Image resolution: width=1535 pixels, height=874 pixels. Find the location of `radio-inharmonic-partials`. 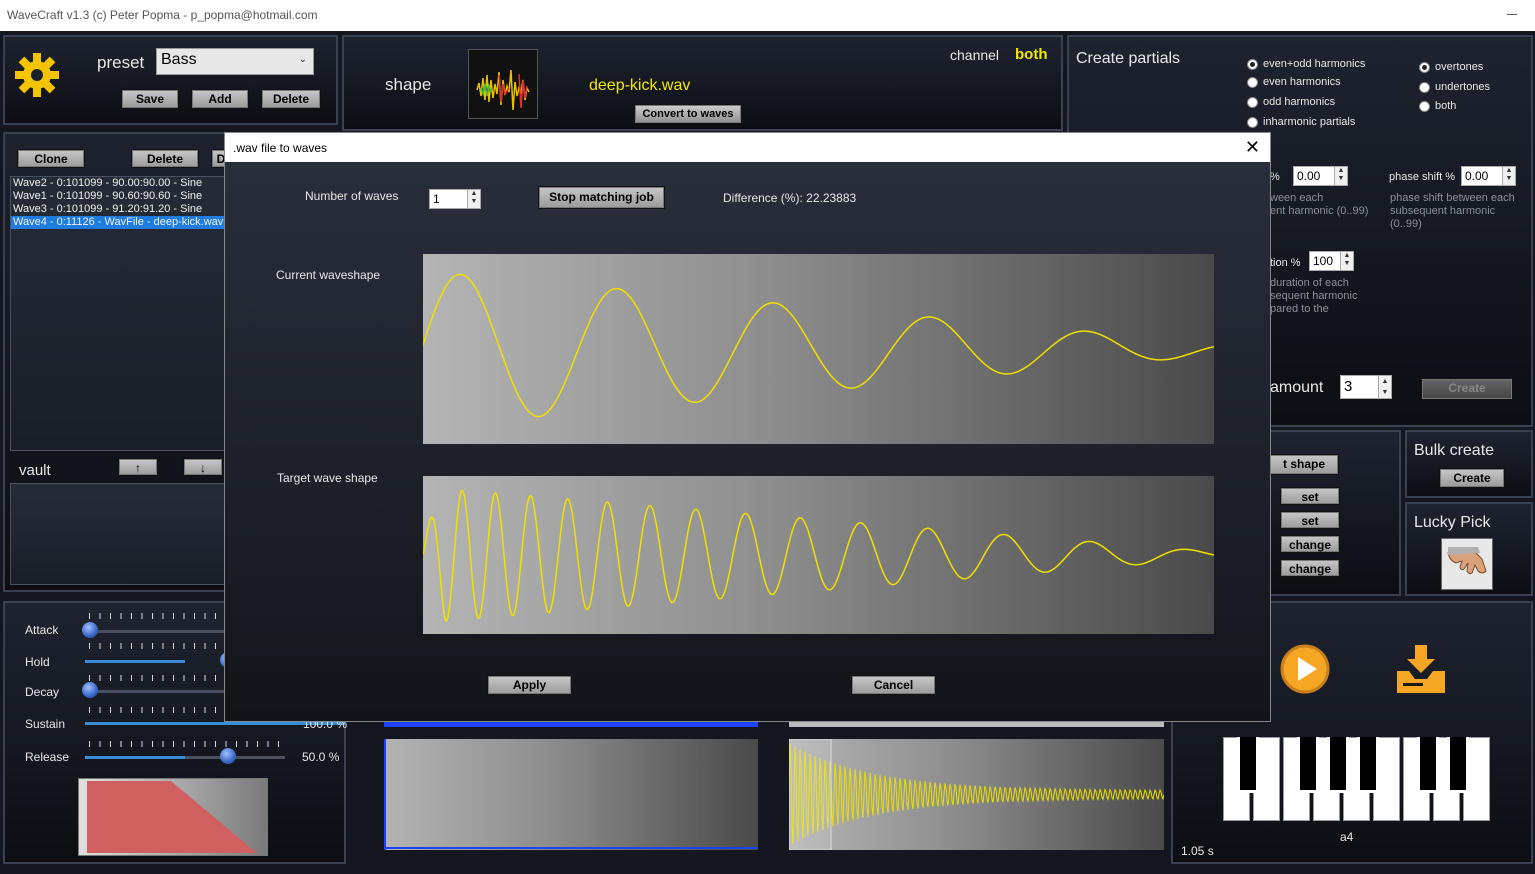

radio-inharmonic-partials is located at coordinates (1252, 122).